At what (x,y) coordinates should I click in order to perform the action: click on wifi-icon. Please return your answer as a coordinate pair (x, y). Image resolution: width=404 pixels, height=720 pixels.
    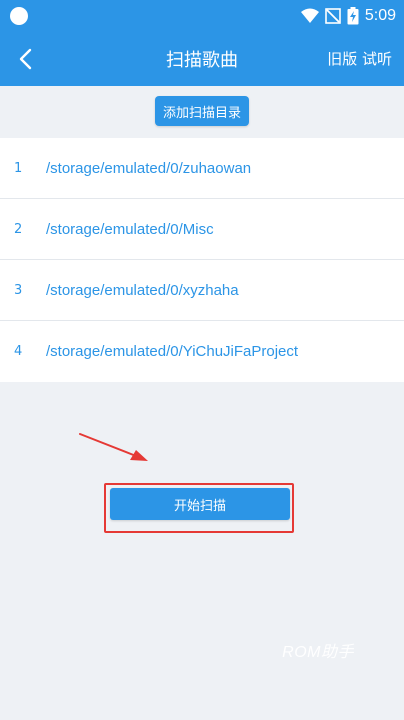
    Looking at the image, I should click on (309, 15).